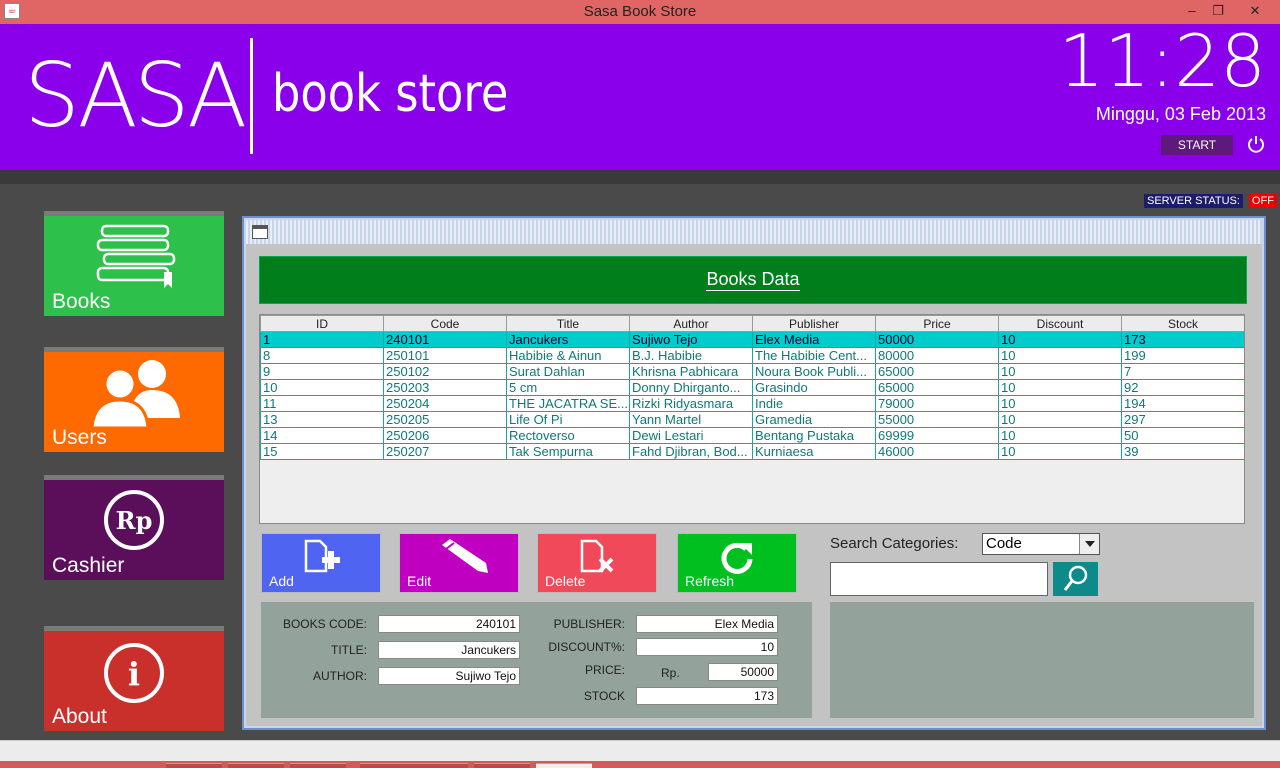 The height and width of the screenshot is (768, 1280). What do you see at coordinates (1197, 145) in the screenshot?
I see `start-button: START` at bounding box center [1197, 145].